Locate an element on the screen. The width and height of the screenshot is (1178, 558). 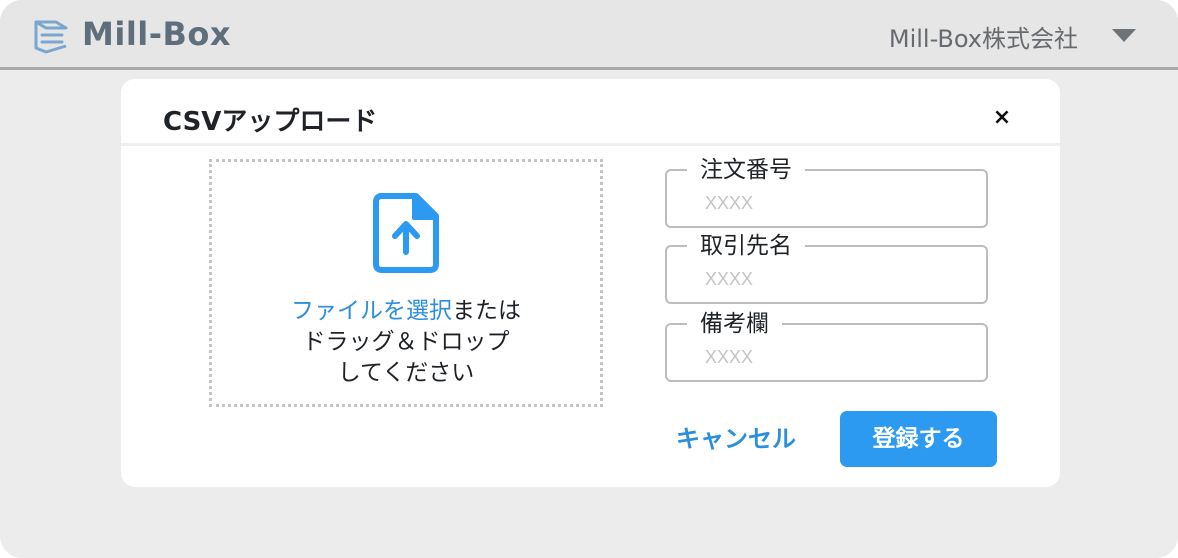
file-dropzone: ファイルを選択または ドラッグ＆ドロップ してください is located at coordinates (406, 283).